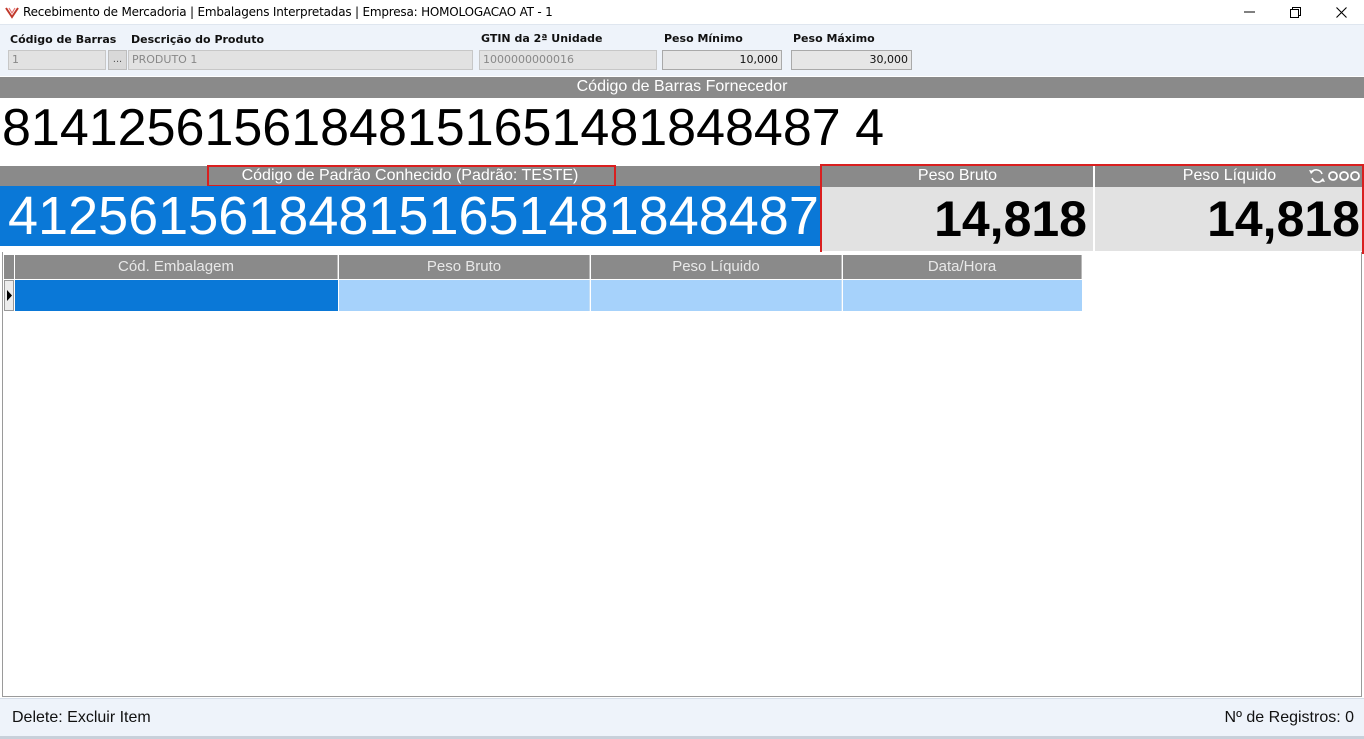 The image size is (1364, 739). I want to click on close-button, so click(1341, 12).